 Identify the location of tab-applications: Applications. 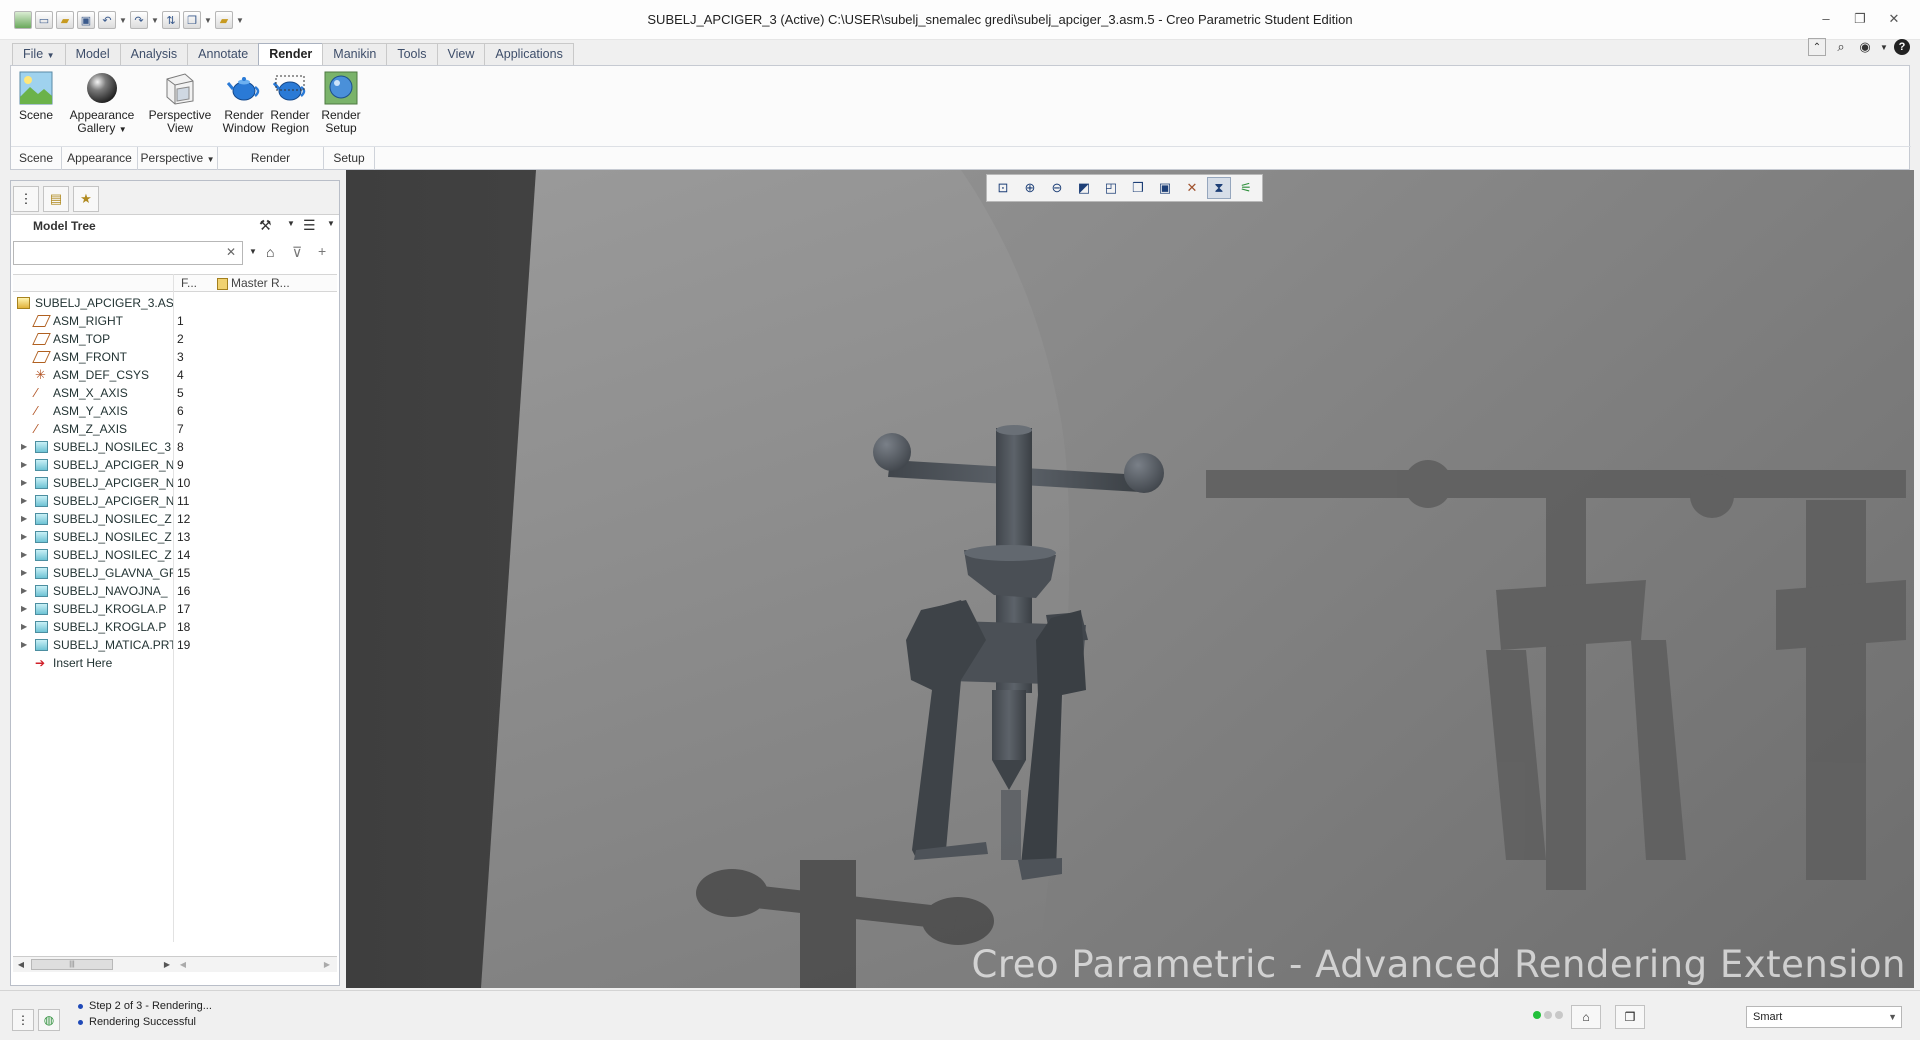
(529, 54).